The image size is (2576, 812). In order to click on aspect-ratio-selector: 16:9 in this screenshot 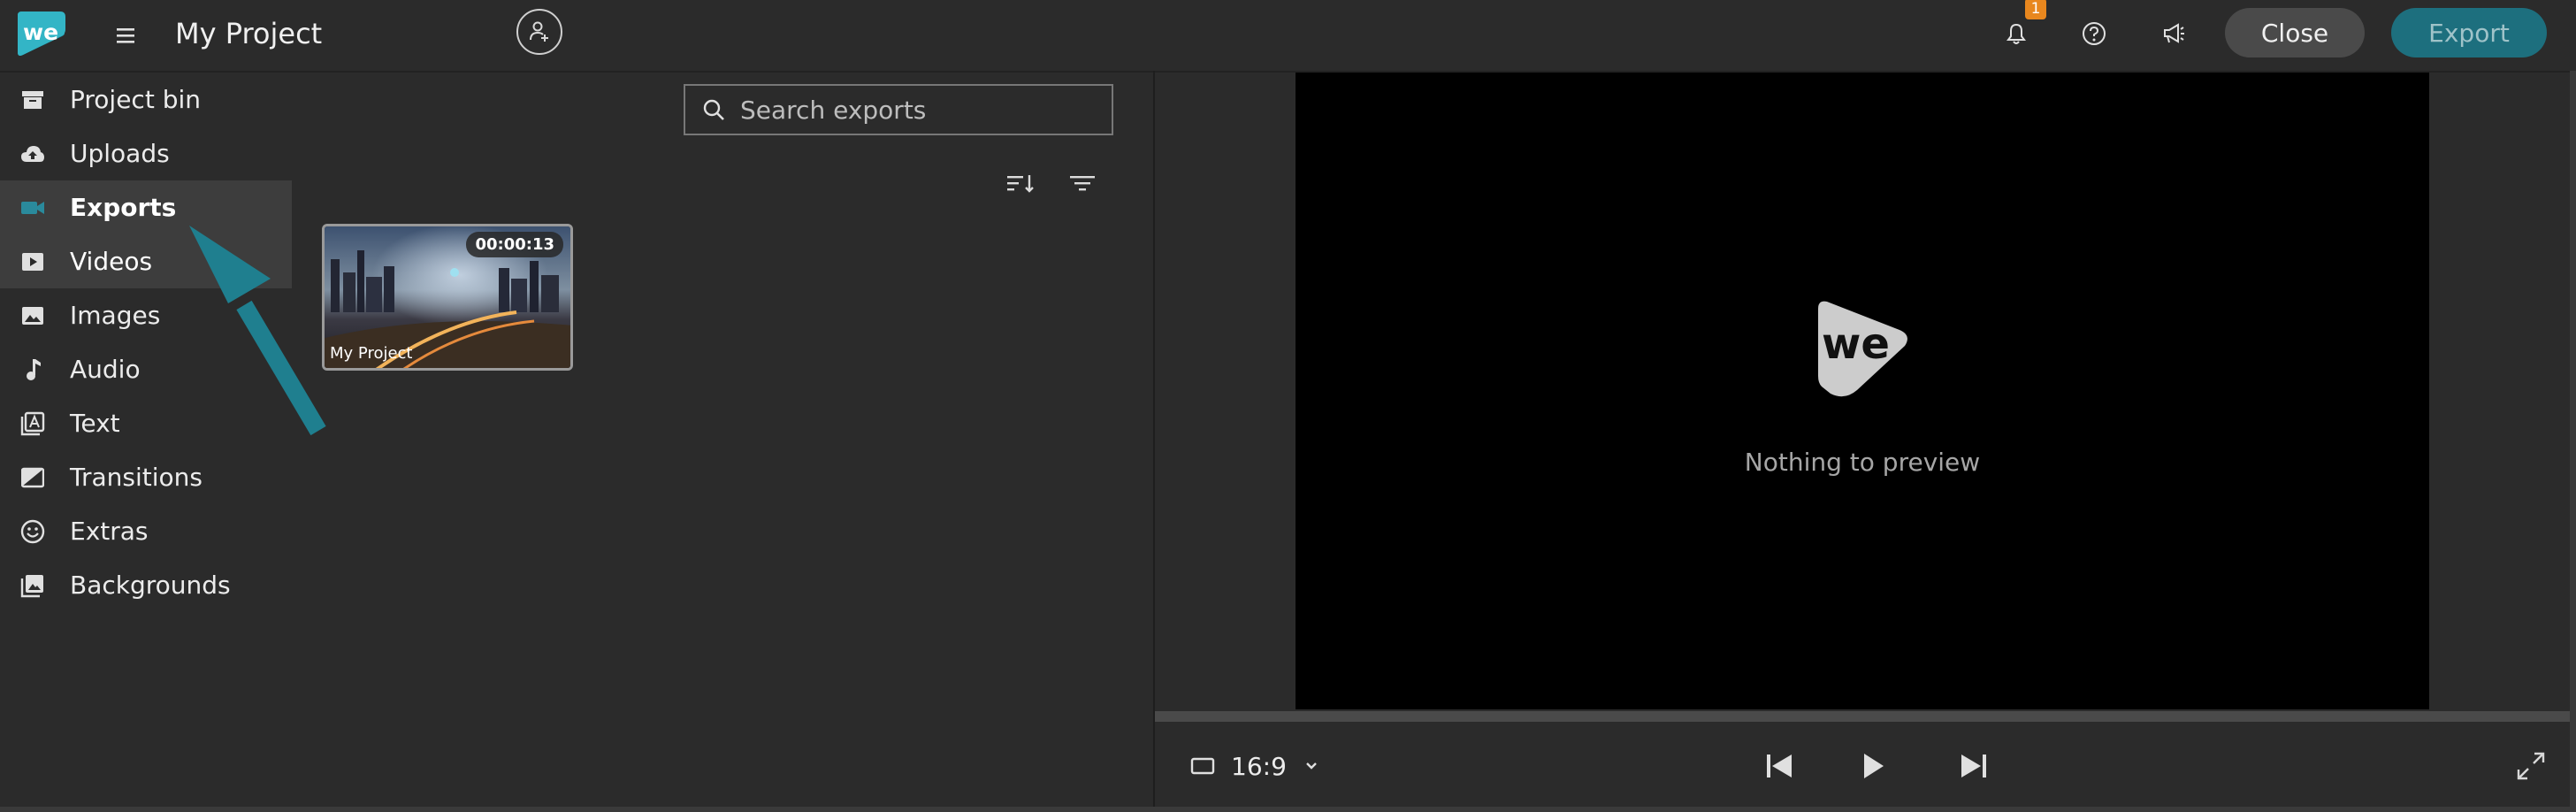, I will do `click(1254, 766)`.